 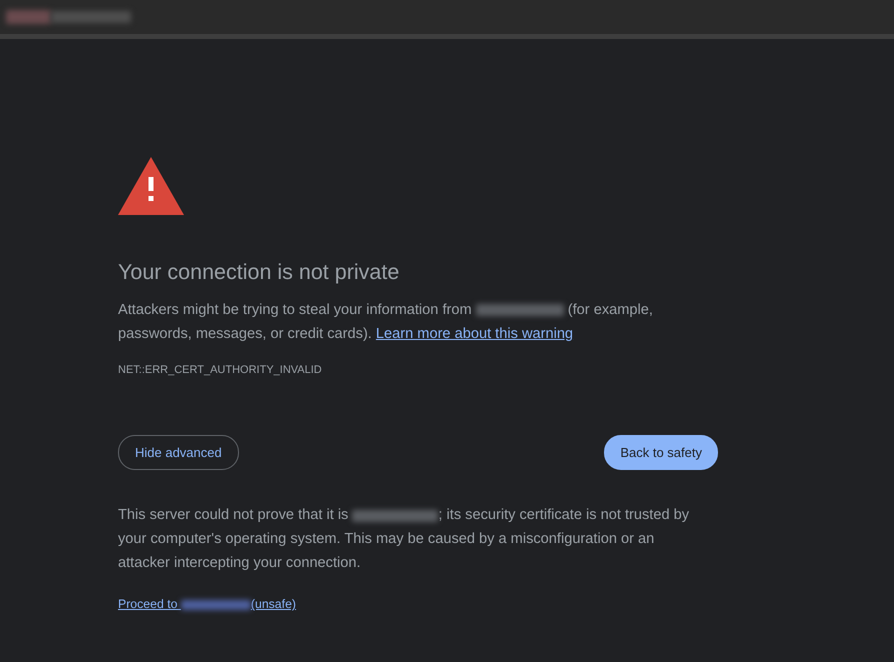 I want to click on redaction-mark, so click(x=215, y=605).